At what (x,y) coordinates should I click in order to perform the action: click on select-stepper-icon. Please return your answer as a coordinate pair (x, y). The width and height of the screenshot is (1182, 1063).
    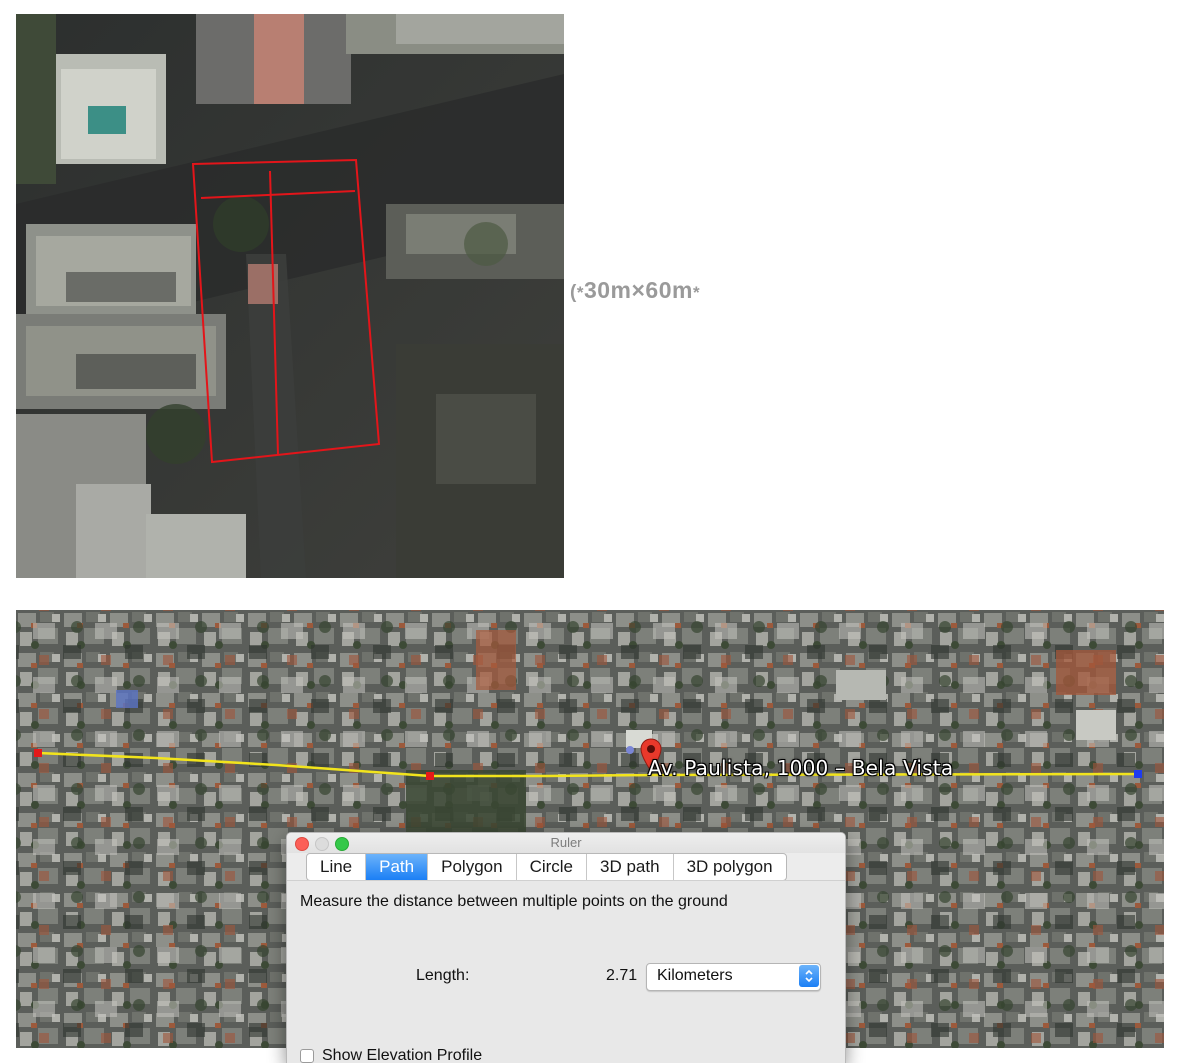
    Looking at the image, I should click on (809, 976).